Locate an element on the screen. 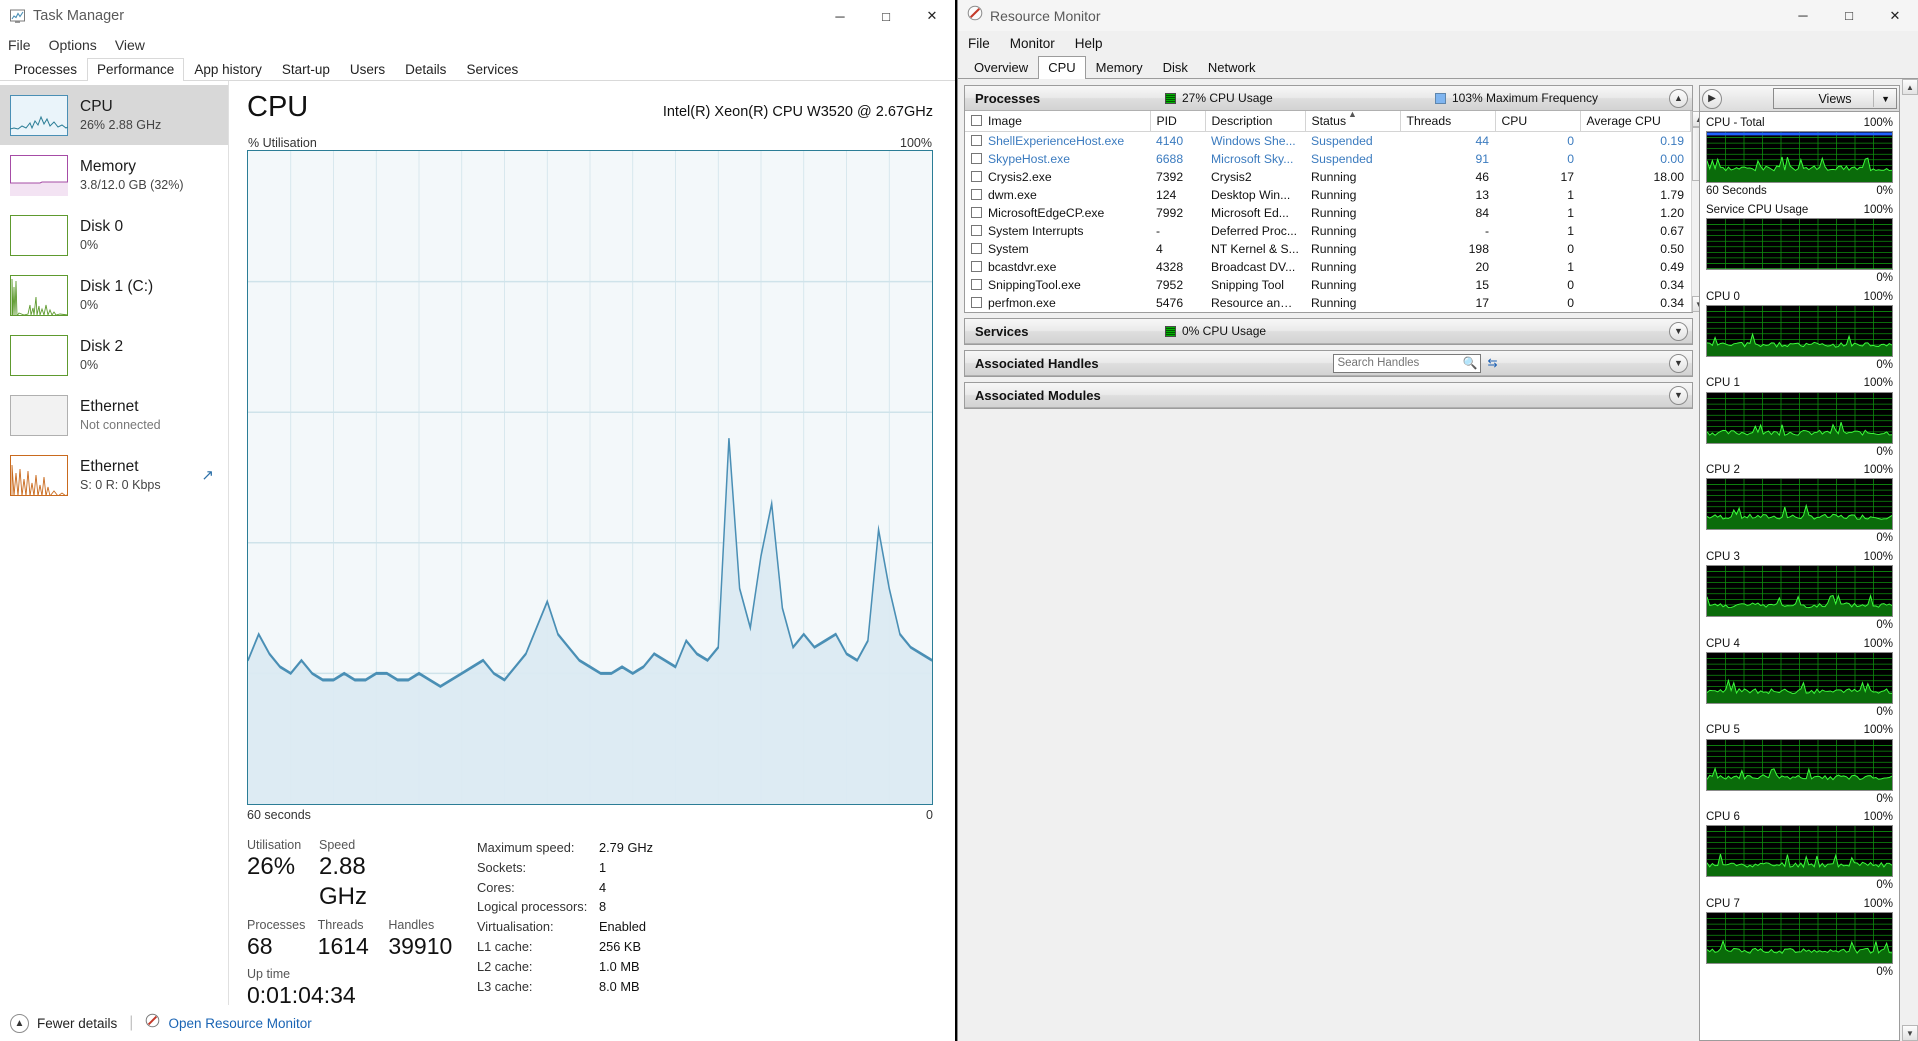 The width and height of the screenshot is (1918, 1041). tab-processes: Processes is located at coordinates (45, 69).